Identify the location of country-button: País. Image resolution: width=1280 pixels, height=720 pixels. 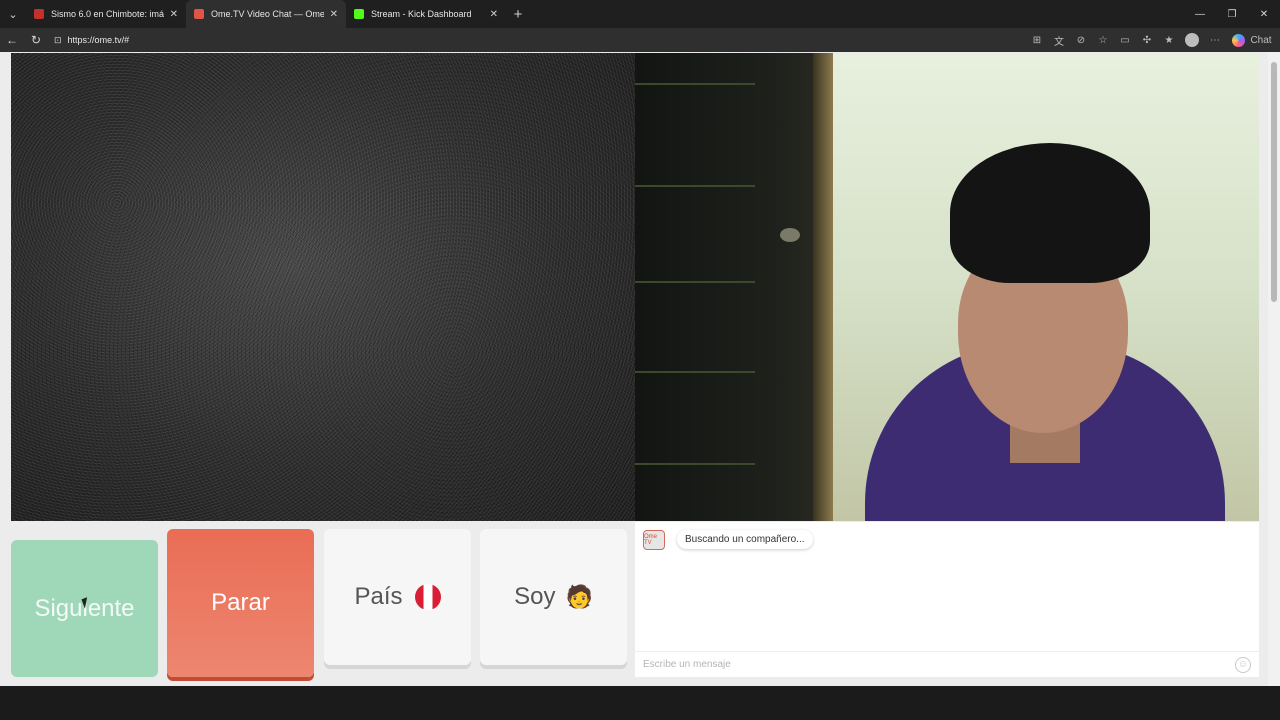
(397, 597).